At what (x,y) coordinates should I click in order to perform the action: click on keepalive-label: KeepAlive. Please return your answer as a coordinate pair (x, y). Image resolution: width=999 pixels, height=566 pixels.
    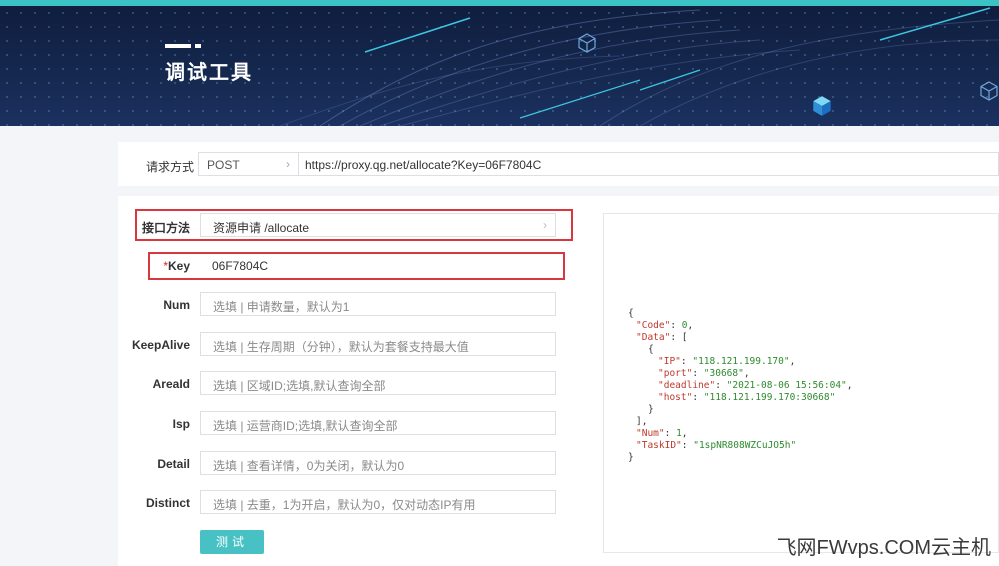
    Looking at the image, I should click on (160, 345).